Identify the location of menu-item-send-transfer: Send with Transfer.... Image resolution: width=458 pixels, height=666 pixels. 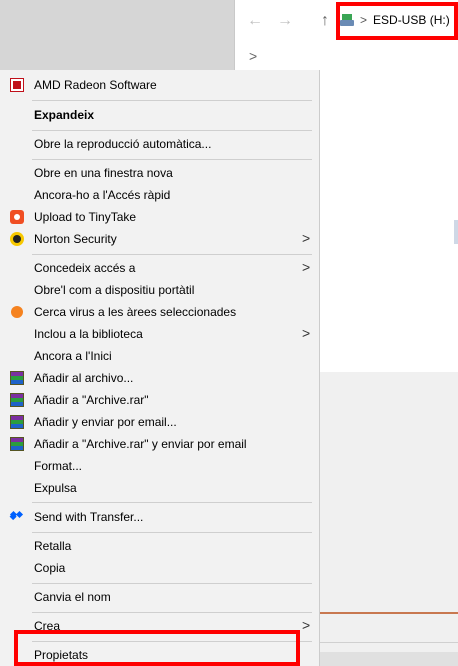
(159, 517).